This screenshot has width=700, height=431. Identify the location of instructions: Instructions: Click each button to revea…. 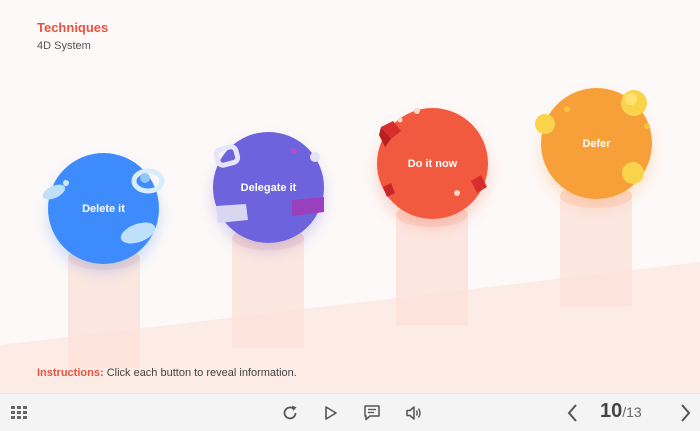
(167, 373).